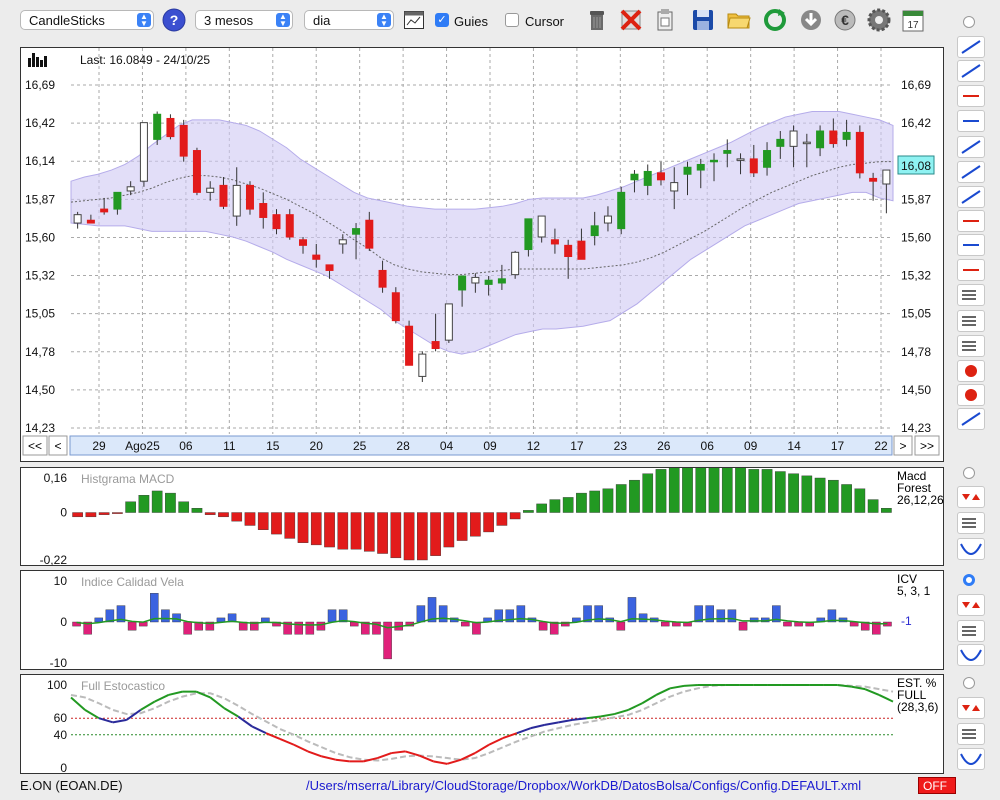 This screenshot has width=1000, height=800. Describe the element at coordinates (665, 20) in the screenshot. I see `clipboard-icon` at that location.